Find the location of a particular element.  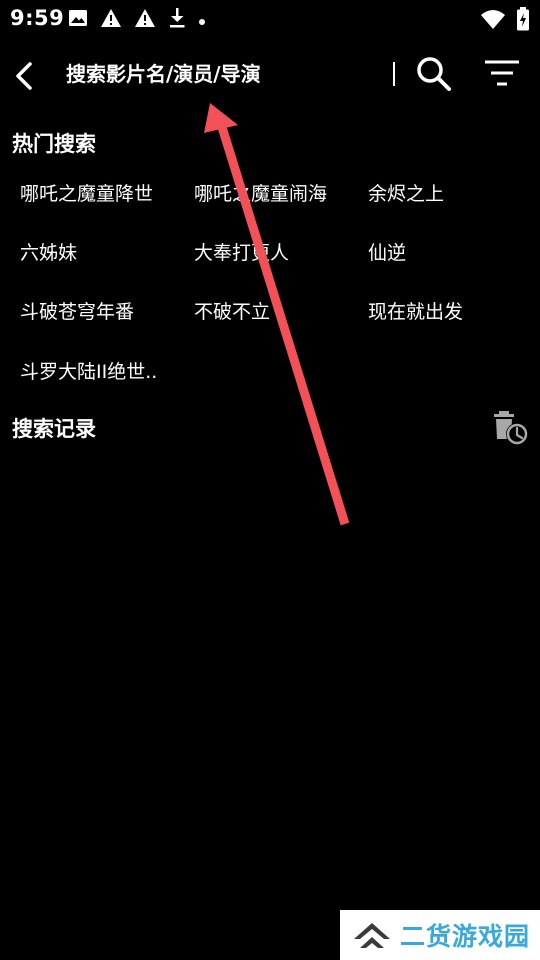

back-arrow-icon is located at coordinates (24, 76).